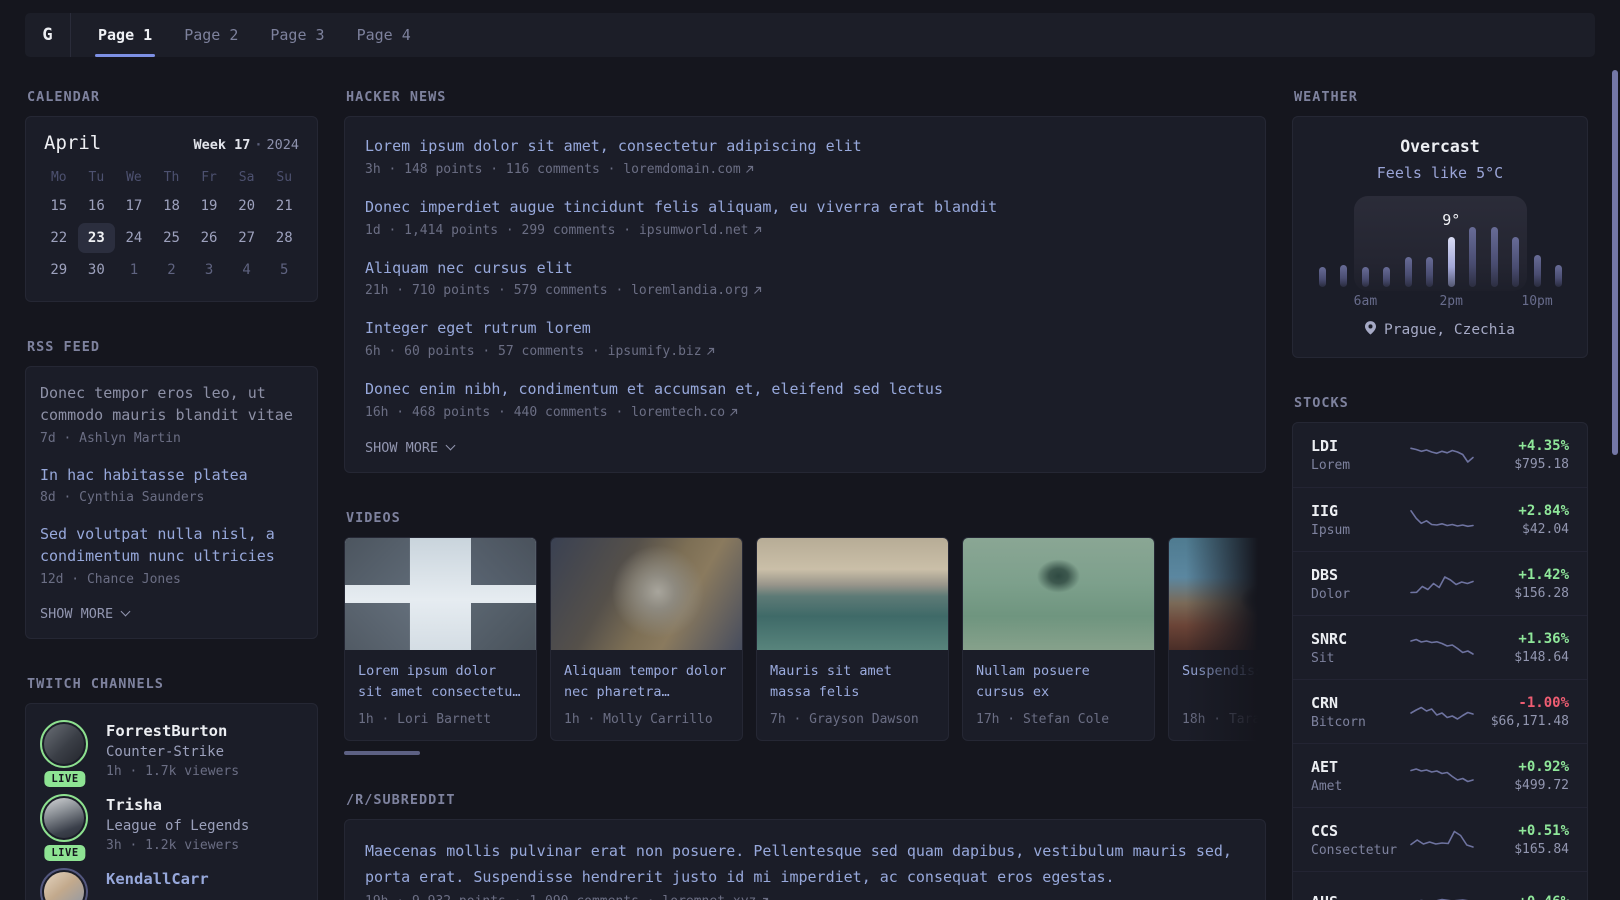 The image size is (1620, 900). What do you see at coordinates (646, 593) in the screenshot?
I see `video-thumbnail-hands-holding-camera` at bounding box center [646, 593].